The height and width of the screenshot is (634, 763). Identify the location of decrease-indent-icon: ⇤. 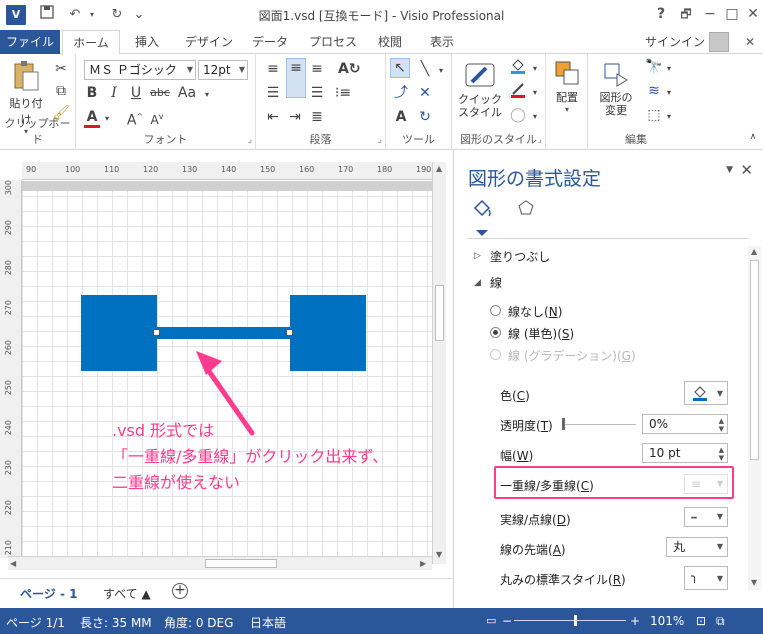
(273, 117).